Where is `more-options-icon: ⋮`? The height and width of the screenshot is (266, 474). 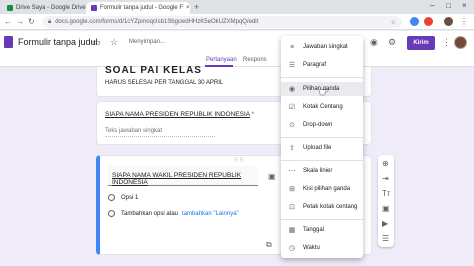 more-options-icon: ⋮ is located at coordinates (446, 42).